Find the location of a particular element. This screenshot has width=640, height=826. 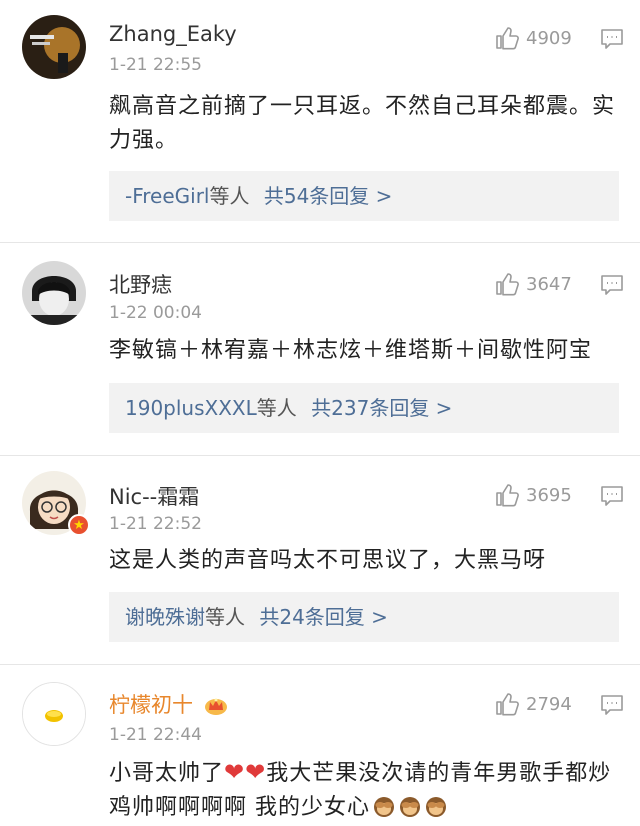

reply-summary: 谢晚殊谢等人 共24条回复 > is located at coordinates (364, 617).